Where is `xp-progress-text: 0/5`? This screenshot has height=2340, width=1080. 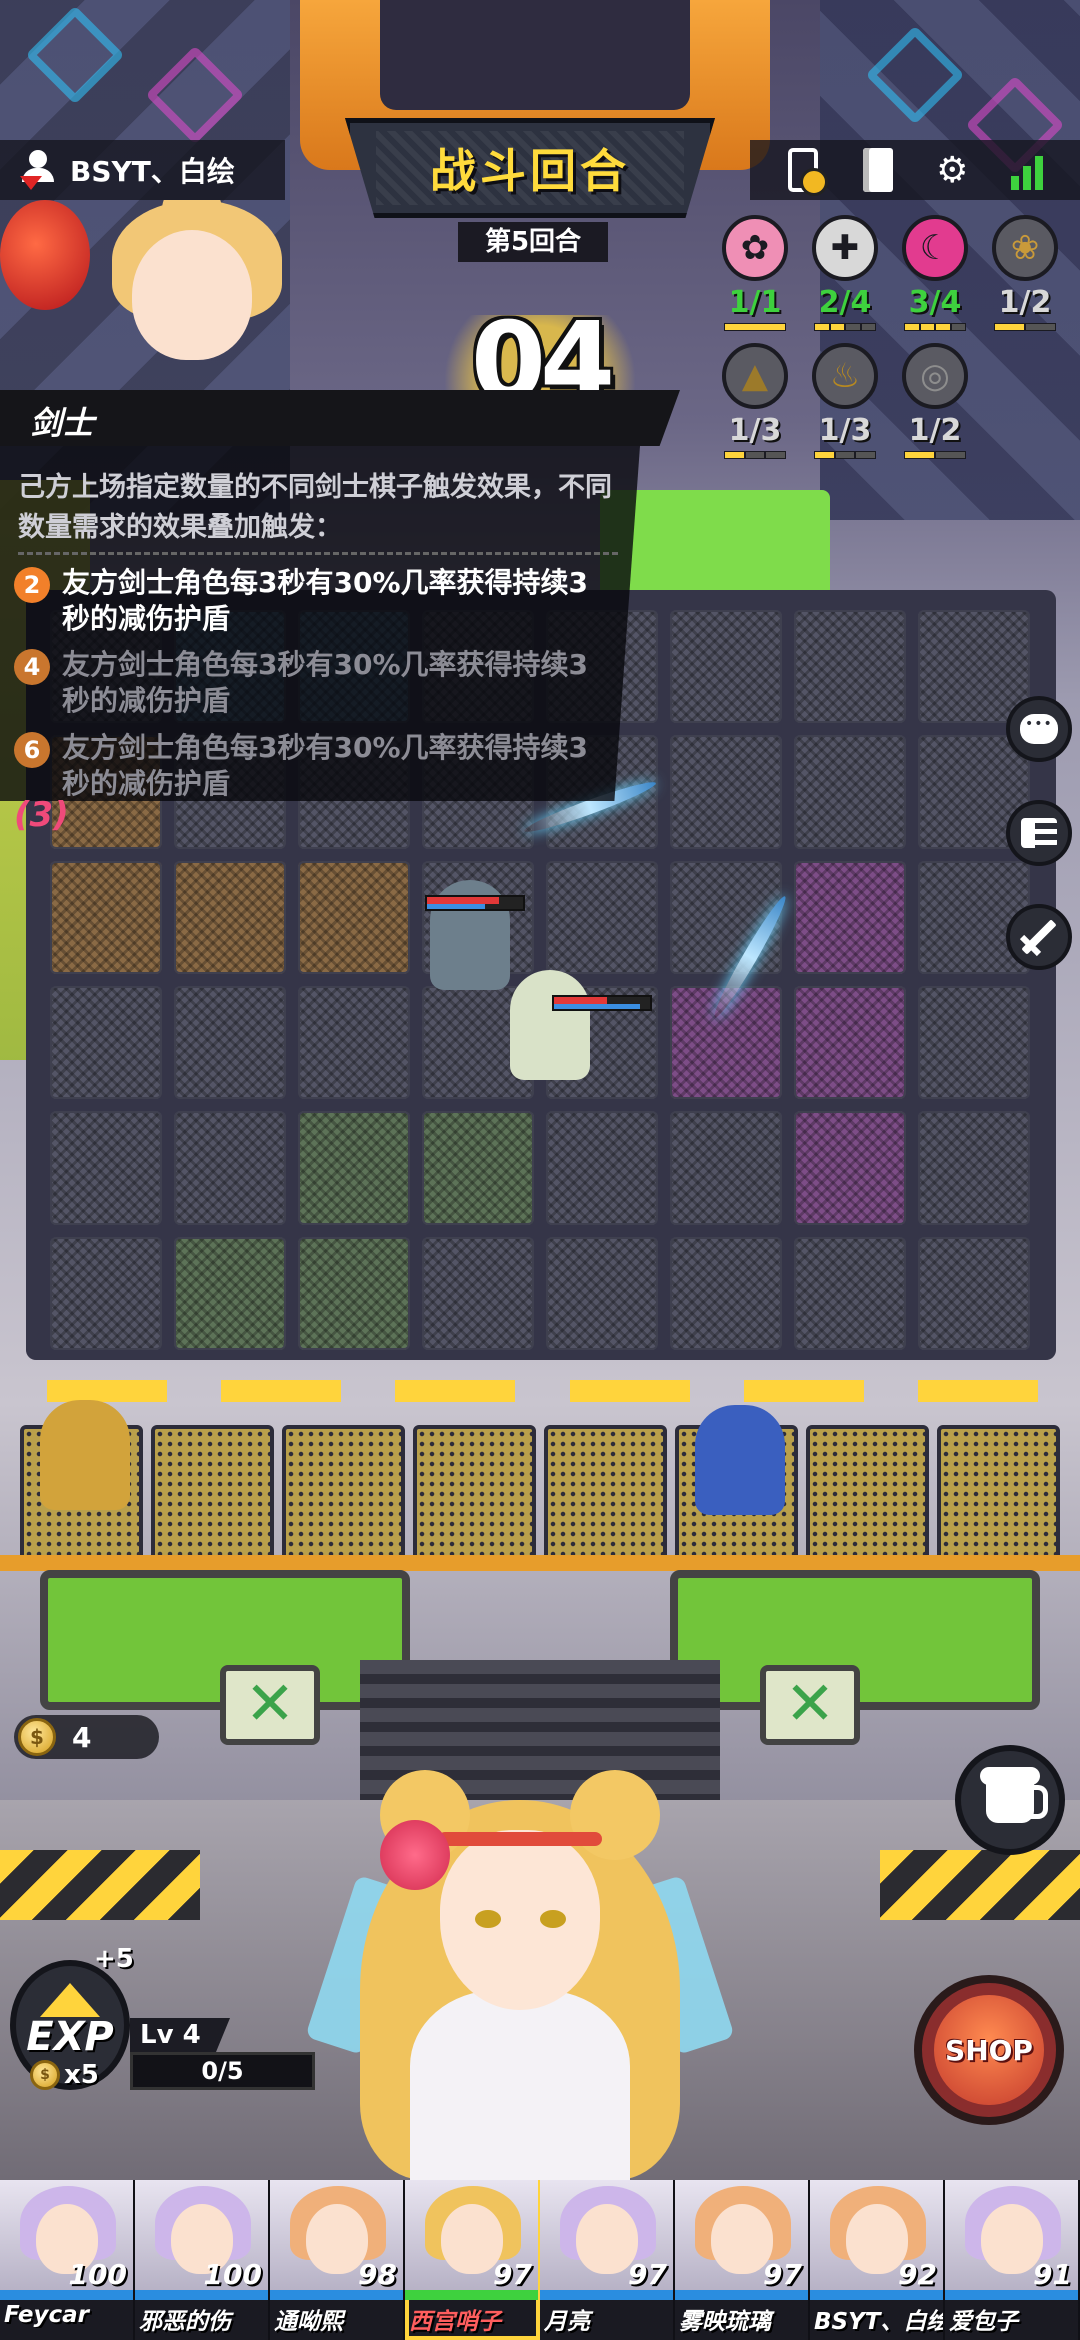
xp-progress-text: 0/5 is located at coordinates (222, 2071).